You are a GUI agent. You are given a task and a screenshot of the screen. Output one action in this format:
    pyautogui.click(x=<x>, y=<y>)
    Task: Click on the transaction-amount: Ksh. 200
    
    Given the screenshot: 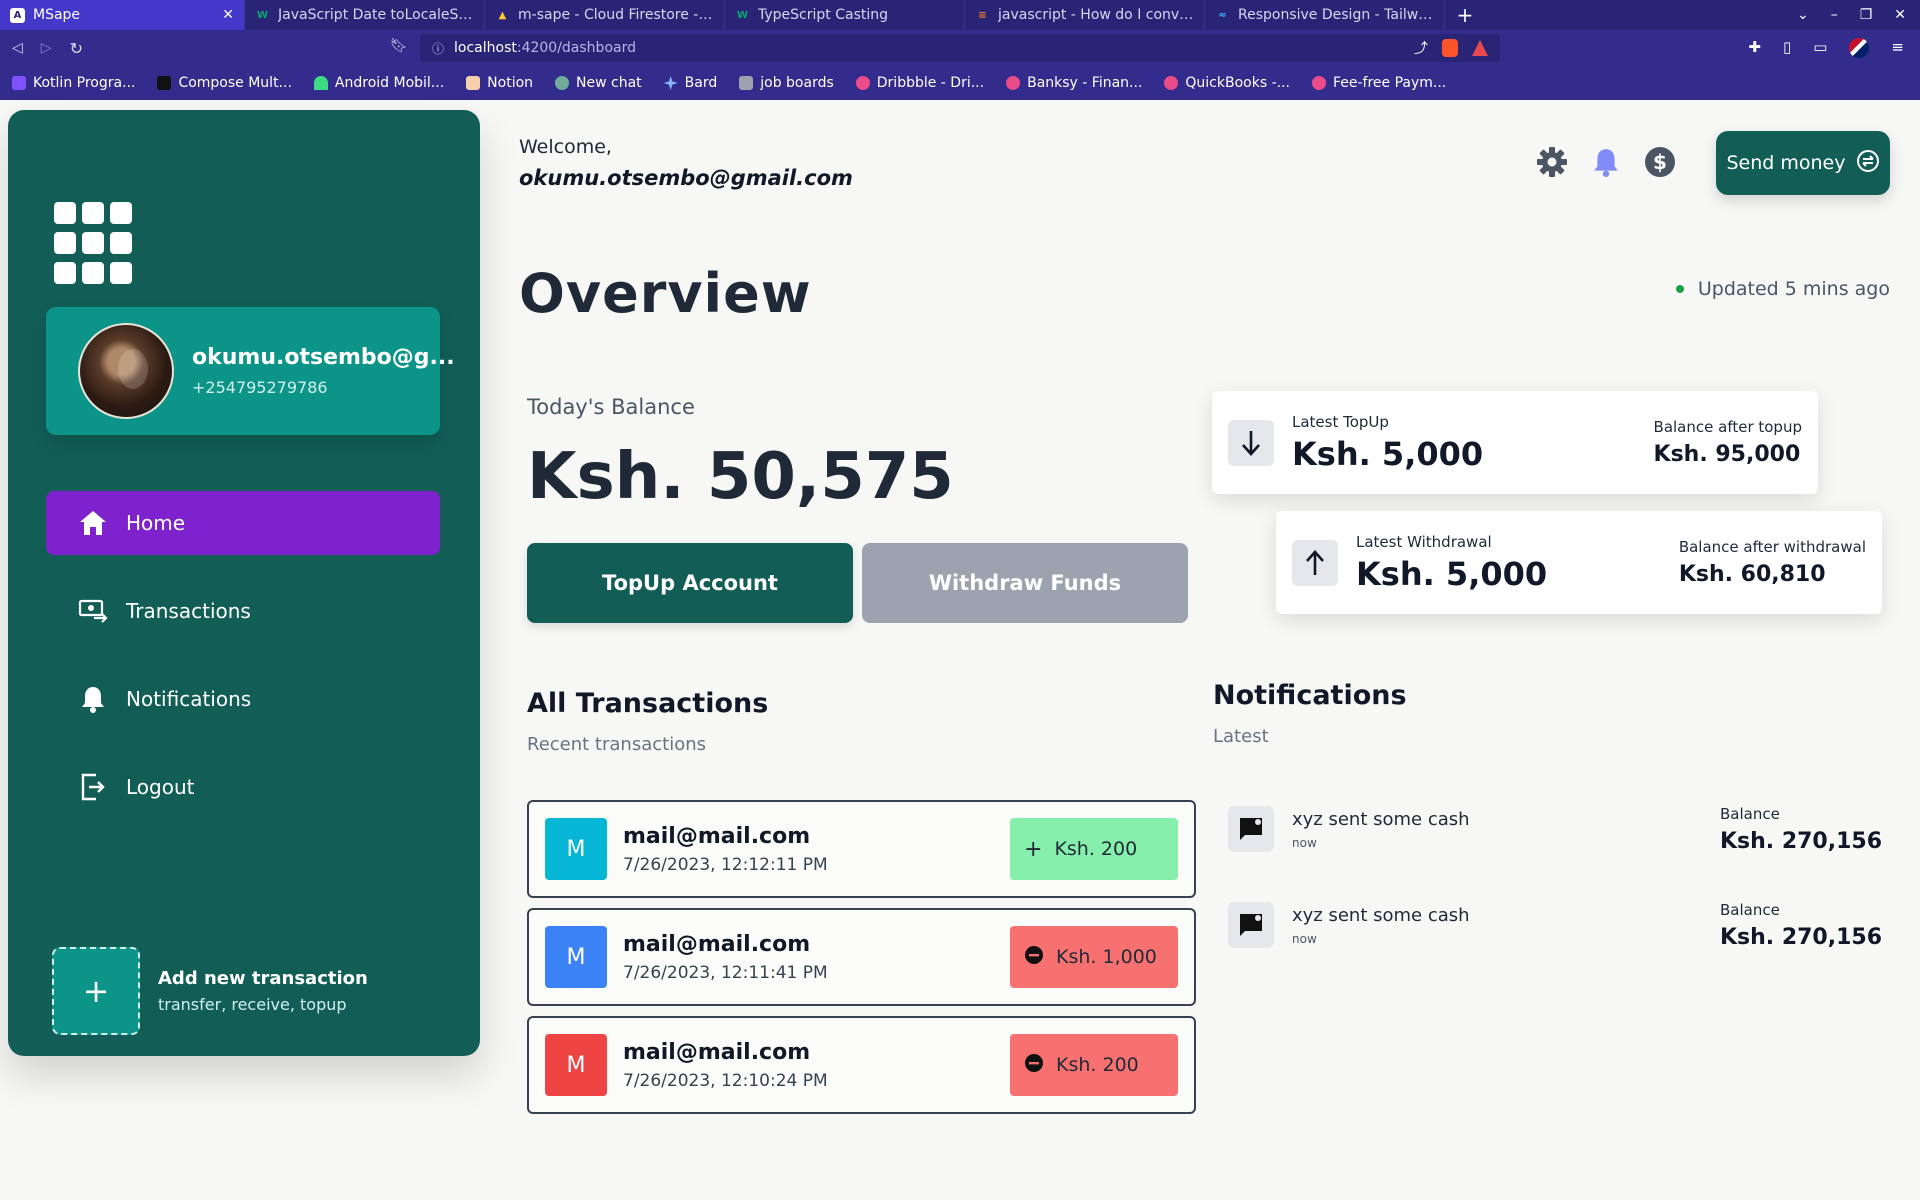 What is the action you would take?
    pyautogui.click(x=1096, y=849)
    